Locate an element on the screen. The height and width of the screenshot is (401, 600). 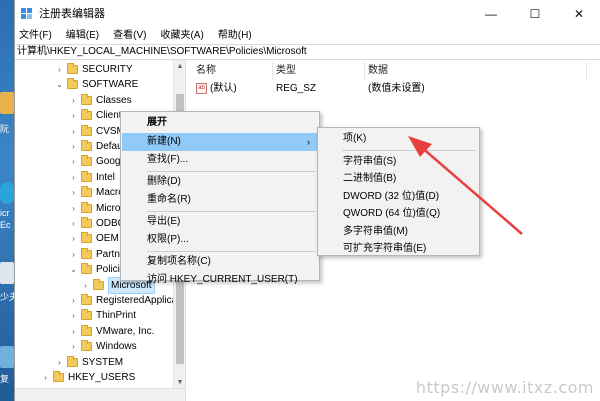
tree-item-label: SECURITY is located at coordinates (107, 69).